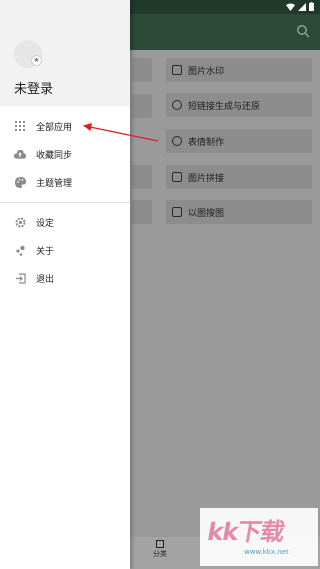 The width and height of the screenshot is (320, 569). I want to click on menu-item-exit: 退出, so click(65, 278).